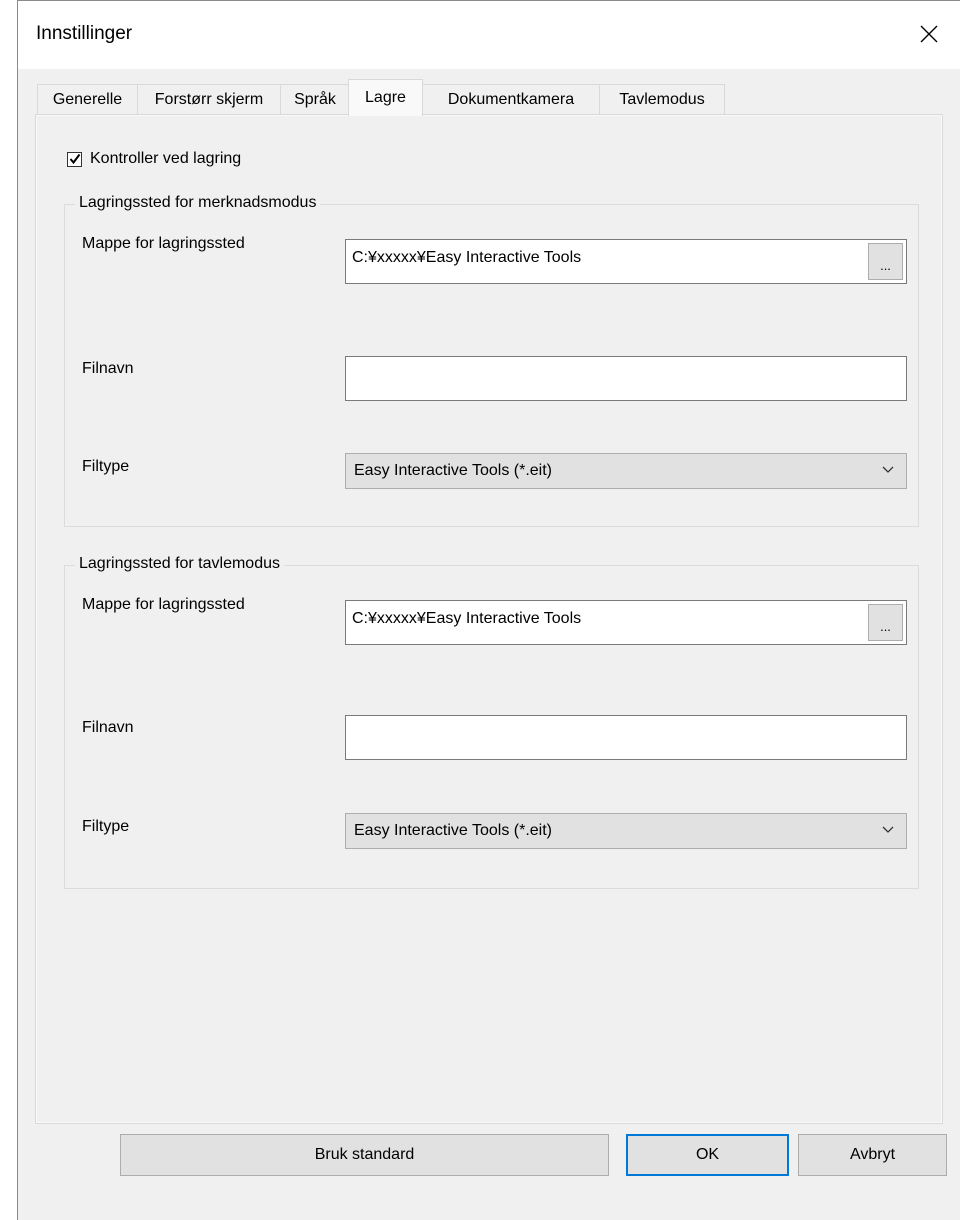 The width and height of the screenshot is (960, 1220). I want to click on tab-language: Språk, so click(315, 99).